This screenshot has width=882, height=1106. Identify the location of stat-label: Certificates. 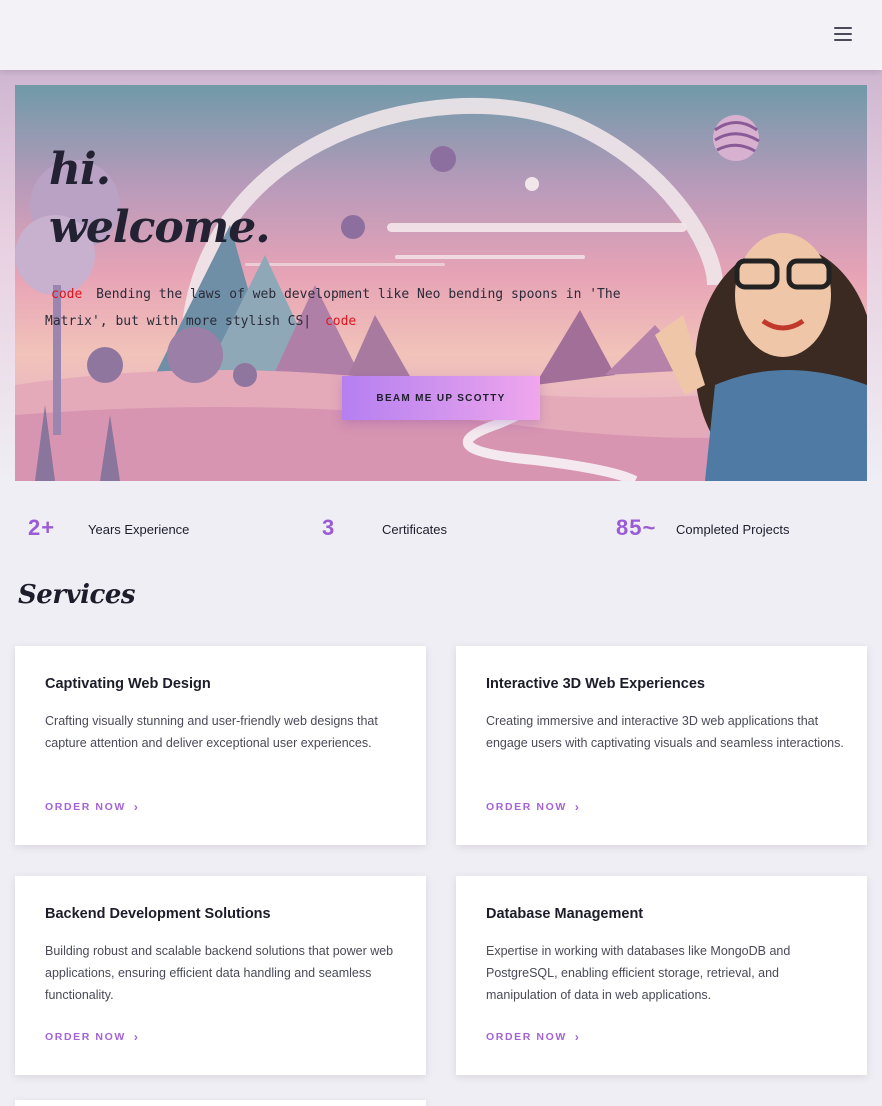
(415, 529).